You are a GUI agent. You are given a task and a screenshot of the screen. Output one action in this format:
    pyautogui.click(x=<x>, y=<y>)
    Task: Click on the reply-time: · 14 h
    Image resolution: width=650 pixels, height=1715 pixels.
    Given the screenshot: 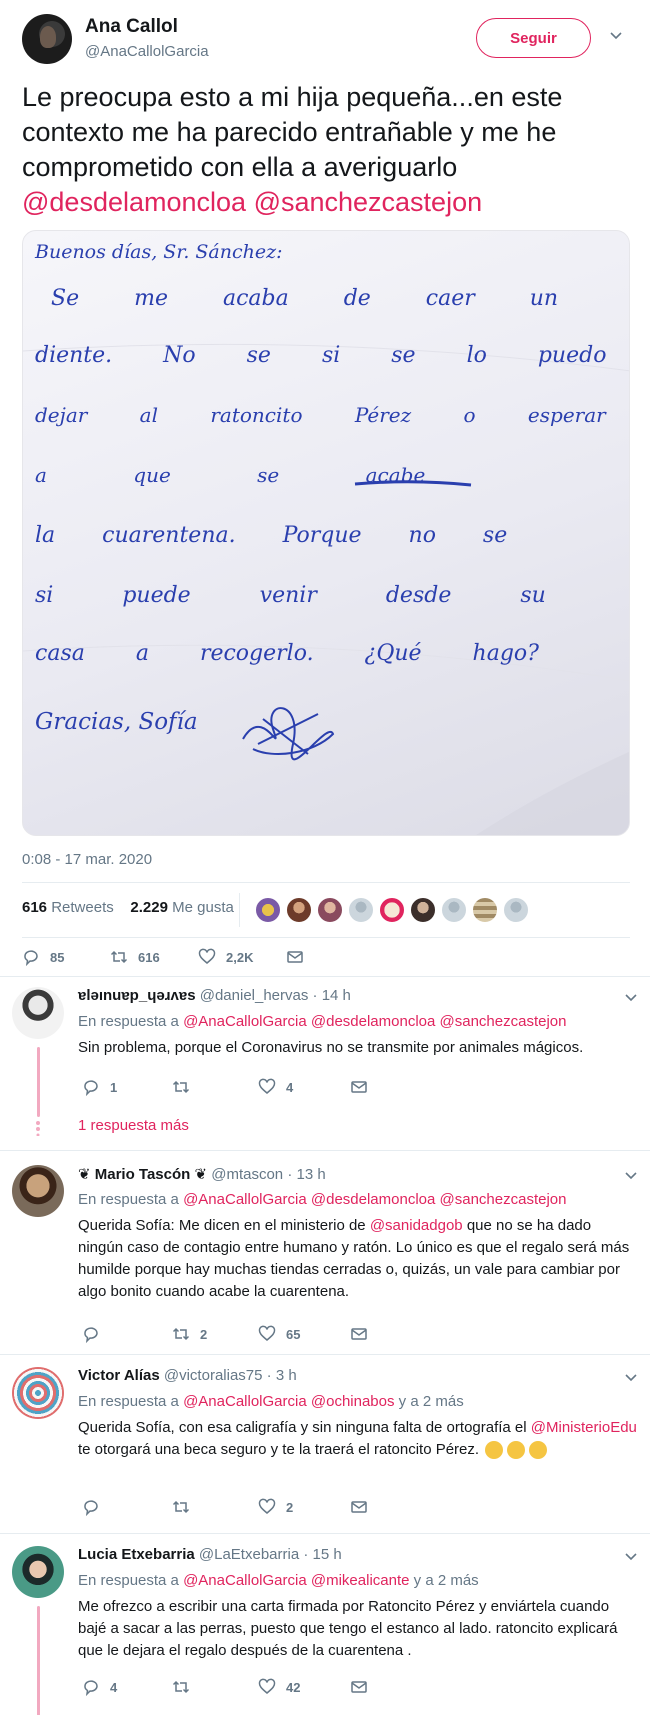 What is the action you would take?
    pyautogui.click(x=332, y=995)
    